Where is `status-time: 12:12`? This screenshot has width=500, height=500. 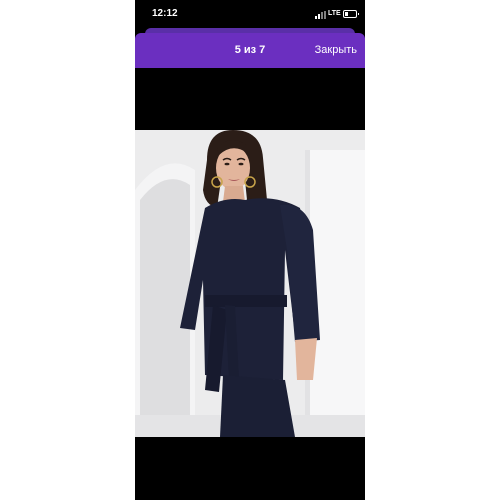
status-time: 12:12 is located at coordinates (165, 13).